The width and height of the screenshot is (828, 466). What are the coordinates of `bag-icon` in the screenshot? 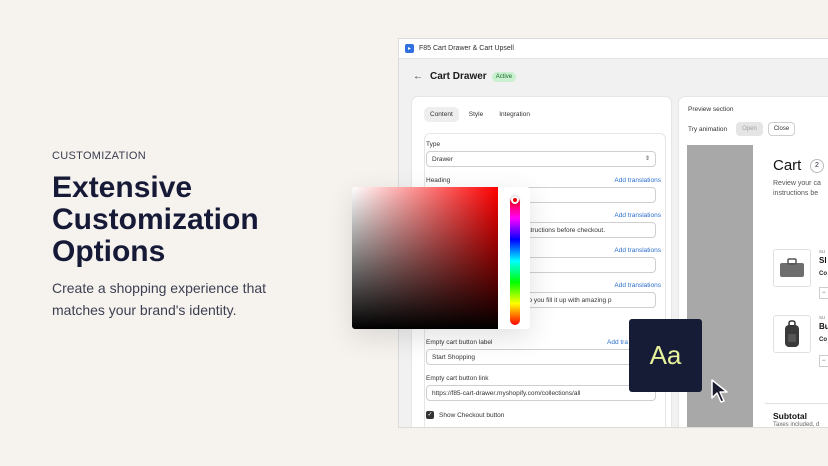 It's located at (792, 267).